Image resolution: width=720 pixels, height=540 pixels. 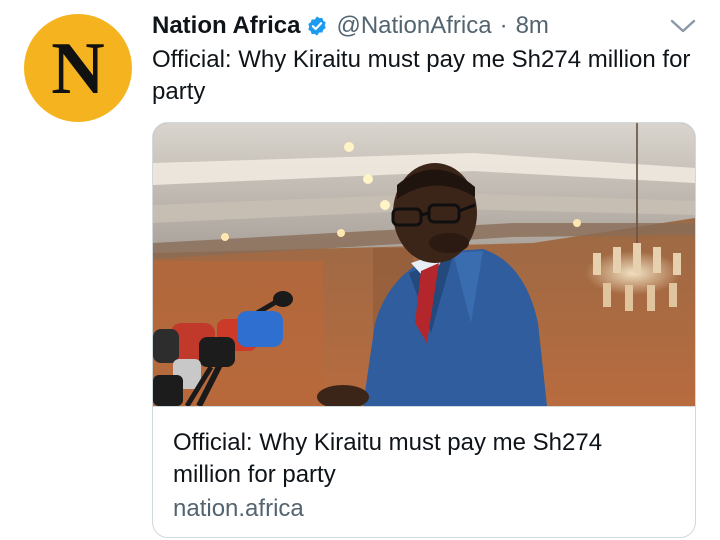 What do you see at coordinates (226, 26) in the screenshot?
I see `display-name: Nation Africa` at bounding box center [226, 26].